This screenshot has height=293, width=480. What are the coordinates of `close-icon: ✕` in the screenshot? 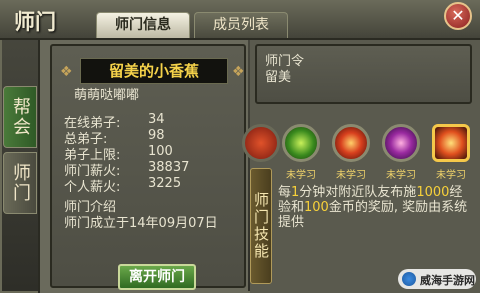 It's located at (458, 15).